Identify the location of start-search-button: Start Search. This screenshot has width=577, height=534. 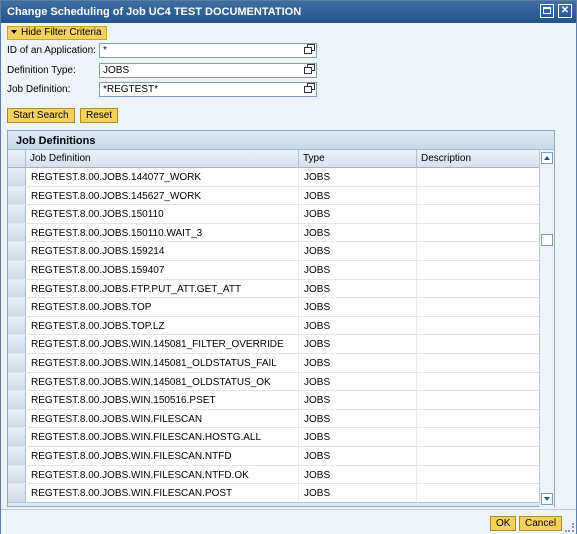
(41, 115).